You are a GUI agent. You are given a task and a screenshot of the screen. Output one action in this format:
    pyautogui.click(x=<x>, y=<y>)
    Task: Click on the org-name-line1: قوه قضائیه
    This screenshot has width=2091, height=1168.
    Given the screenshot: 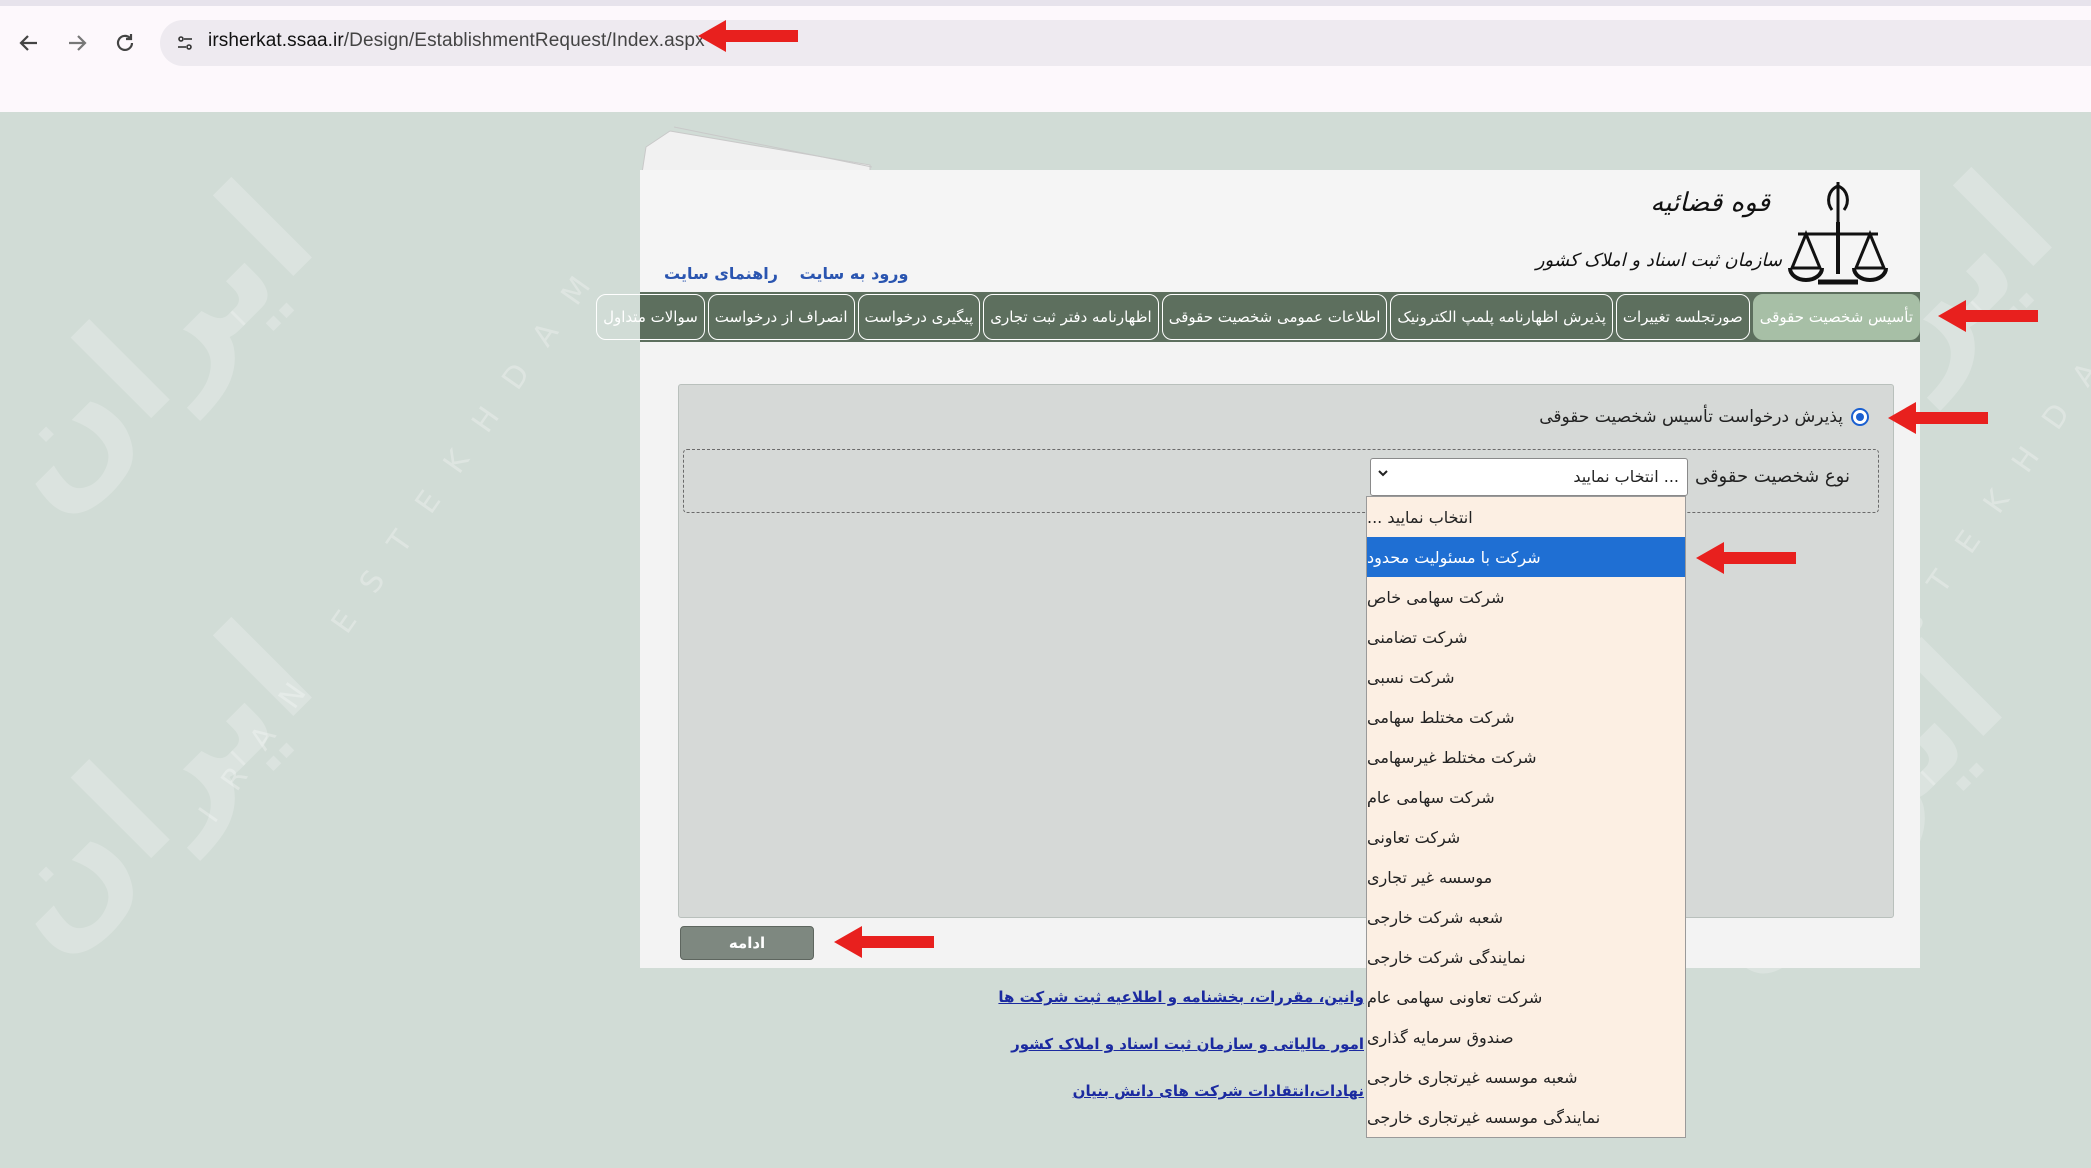 What is the action you would take?
    pyautogui.click(x=1710, y=203)
    